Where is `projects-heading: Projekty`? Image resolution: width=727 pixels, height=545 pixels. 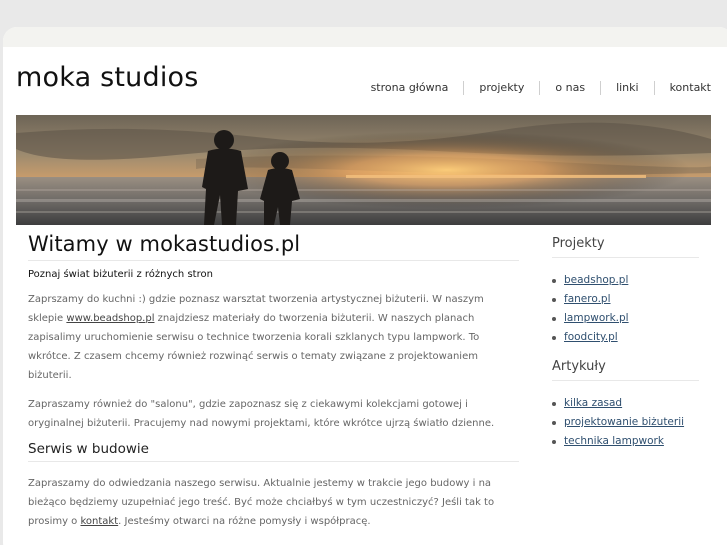 projects-heading: Projekty is located at coordinates (625, 247).